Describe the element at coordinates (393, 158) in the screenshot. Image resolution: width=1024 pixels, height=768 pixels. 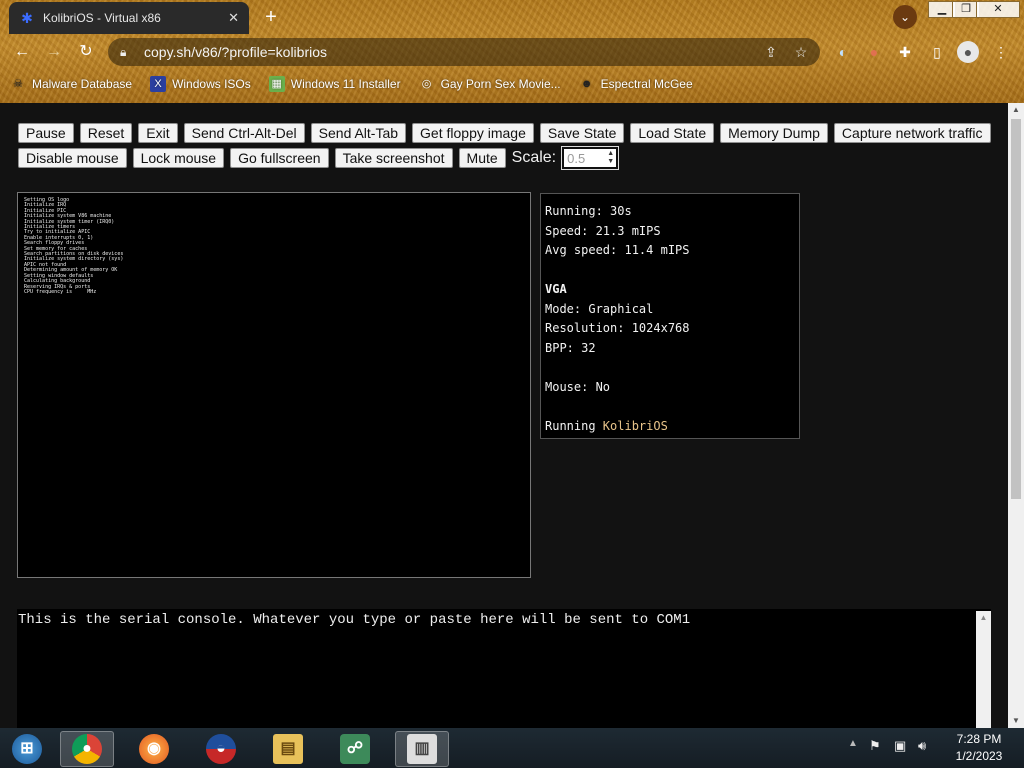
I see `take-screenshot-button: Take screenshot` at that location.